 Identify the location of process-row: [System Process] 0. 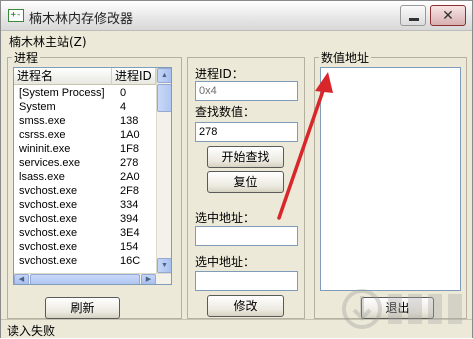
(85, 93).